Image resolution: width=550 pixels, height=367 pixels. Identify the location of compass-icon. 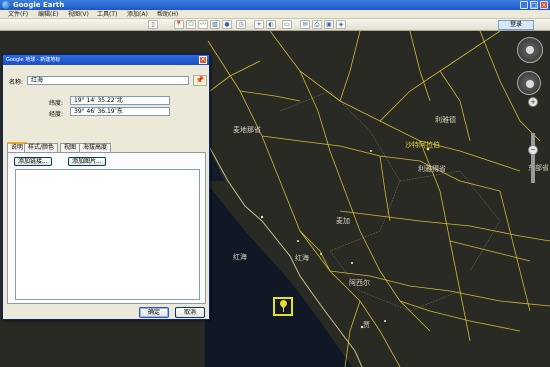
(530, 50).